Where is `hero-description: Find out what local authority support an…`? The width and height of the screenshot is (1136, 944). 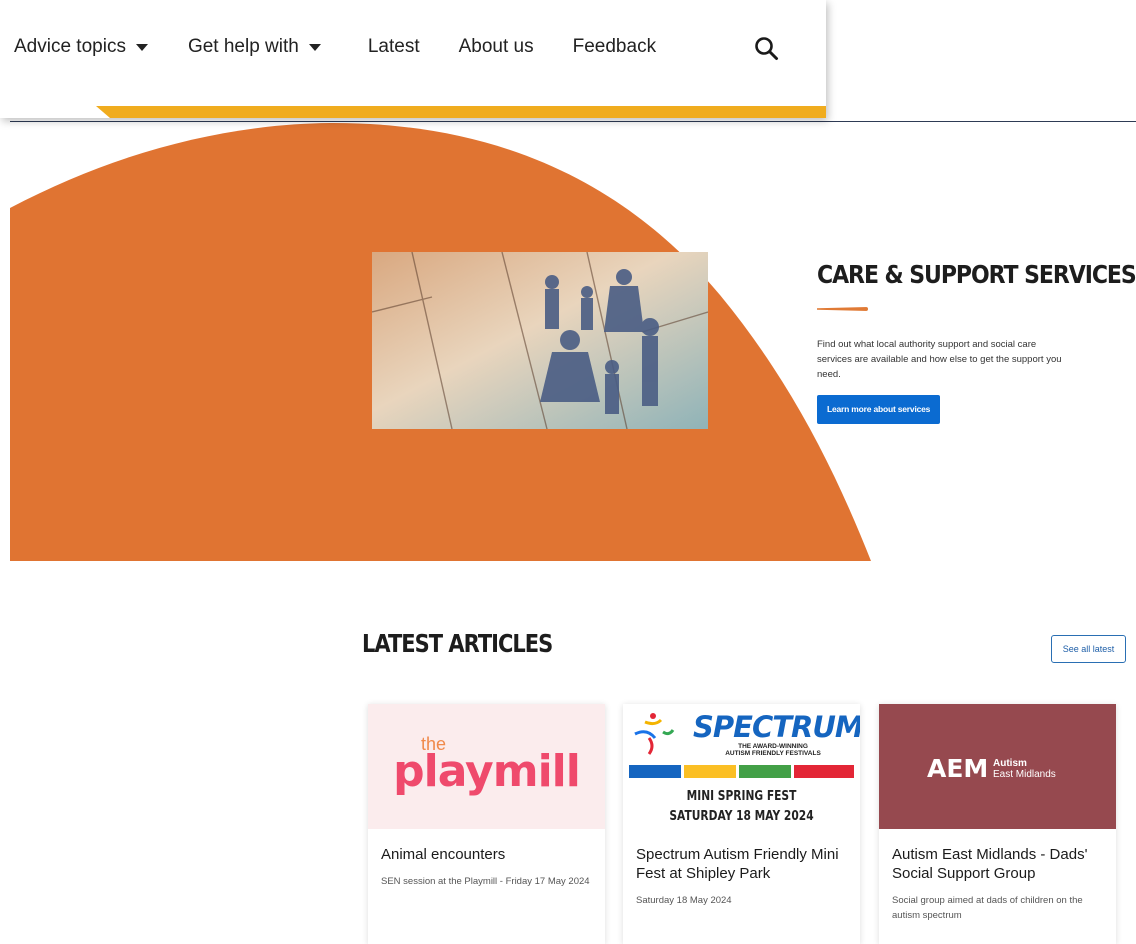
hero-description: Find out what local authority support an… is located at coordinates (939, 359).